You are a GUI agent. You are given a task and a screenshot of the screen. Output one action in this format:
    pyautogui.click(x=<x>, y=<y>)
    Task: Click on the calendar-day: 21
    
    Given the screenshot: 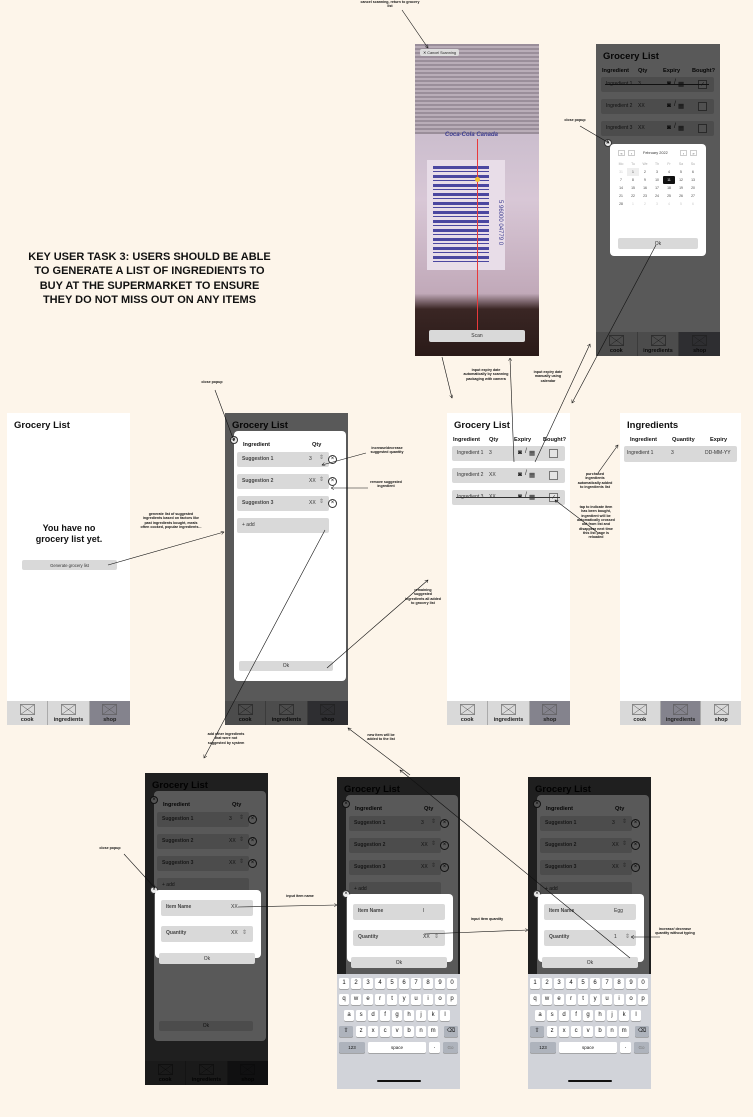 What is the action you would take?
    pyautogui.click(x=621, y=196)
    